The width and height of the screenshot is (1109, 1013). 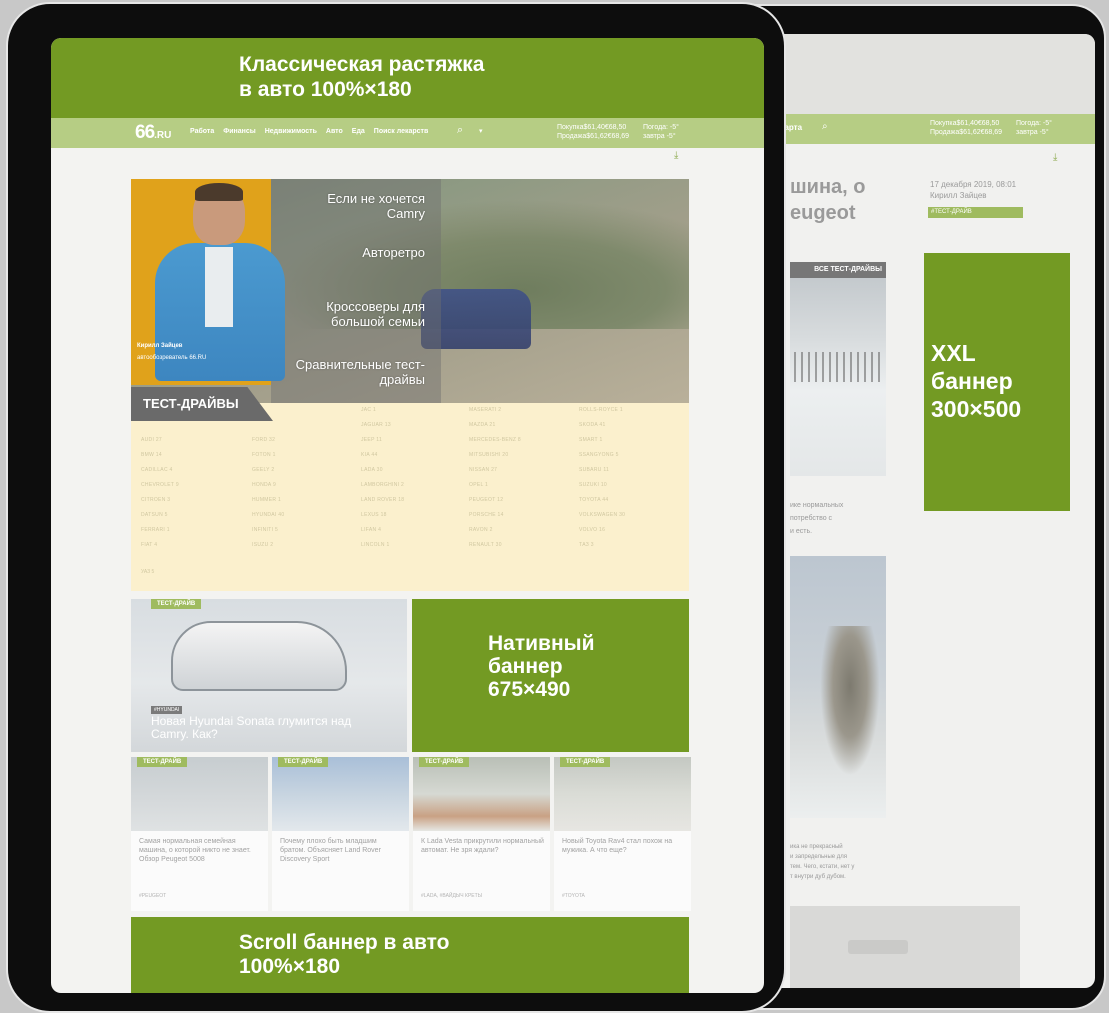 I want to click on brand-link: LAMBORGHINI 2, so click(x=382, y=489).